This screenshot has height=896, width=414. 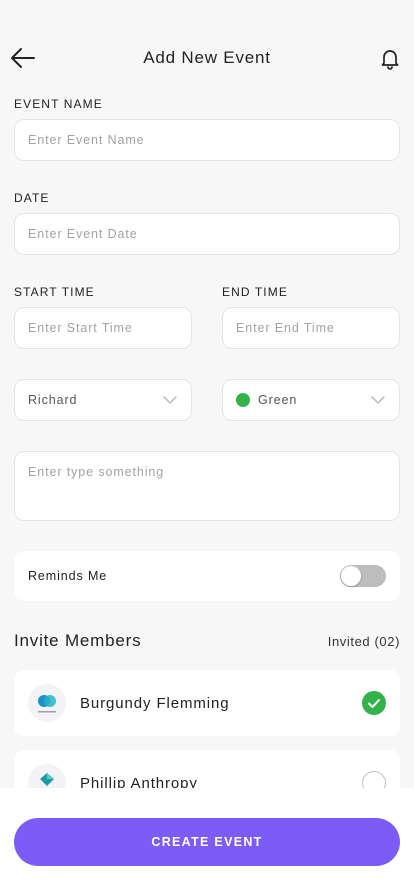 What do you see at coordinates (255, 292) in the screenshot?
I see `end-time-label: END TIME` at bounding box center [255, 292].